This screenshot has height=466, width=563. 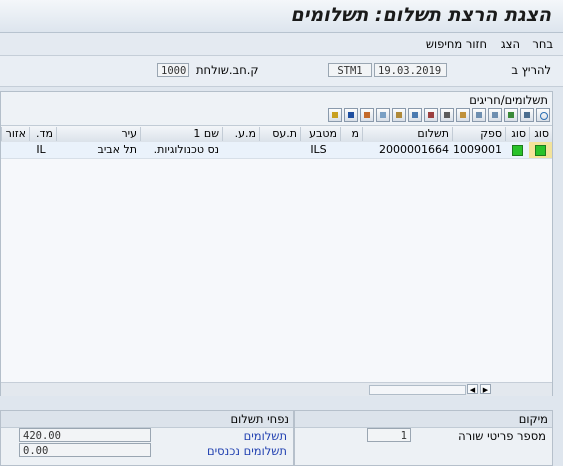 What do you see at coordinates (431, 115) in the screenshot?
I see `subtotal-icon` at bounding box center [431, 115].